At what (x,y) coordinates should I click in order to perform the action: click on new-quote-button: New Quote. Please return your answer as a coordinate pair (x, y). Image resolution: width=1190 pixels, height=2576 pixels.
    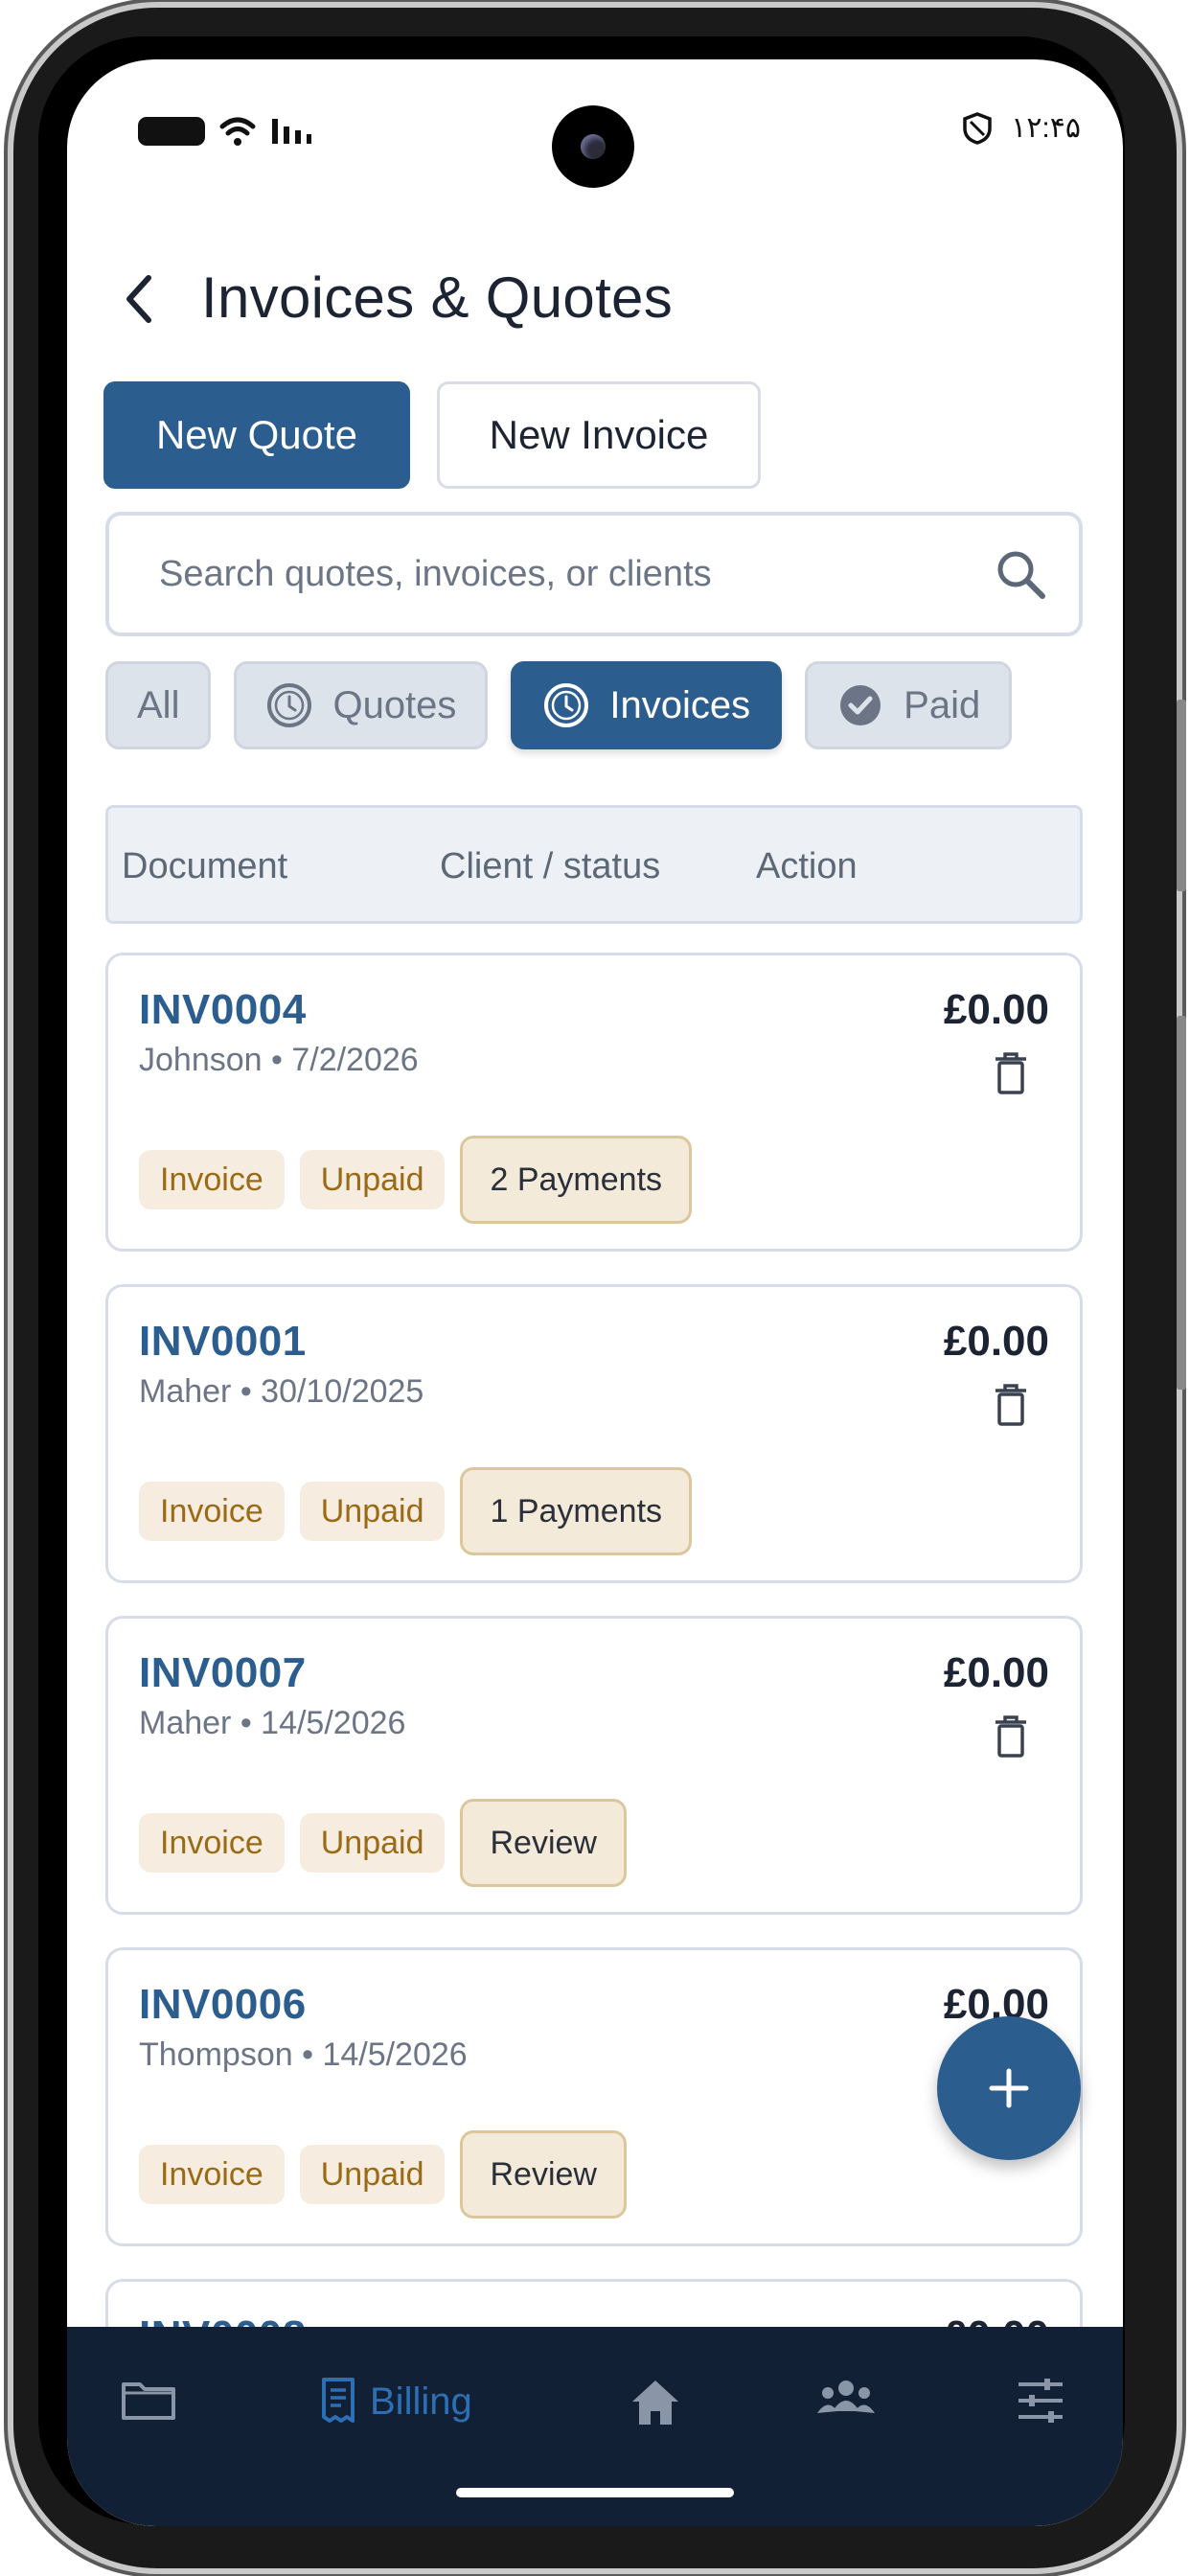
    Looking at the image, I should click on (256, 435).